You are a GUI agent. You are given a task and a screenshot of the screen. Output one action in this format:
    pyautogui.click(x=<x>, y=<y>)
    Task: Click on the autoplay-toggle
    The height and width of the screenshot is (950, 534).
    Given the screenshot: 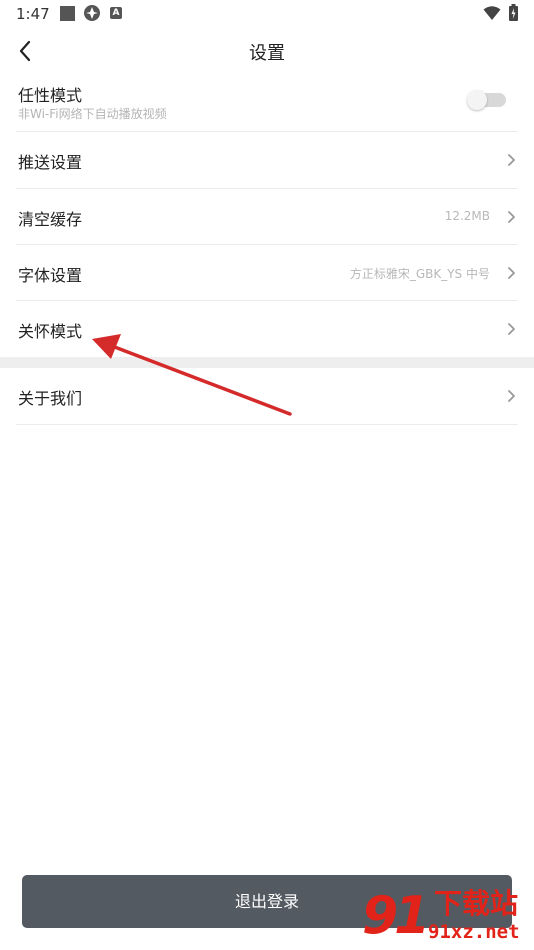 What is the action you would take?
    pyautogui.click(x=486, y=100)
    